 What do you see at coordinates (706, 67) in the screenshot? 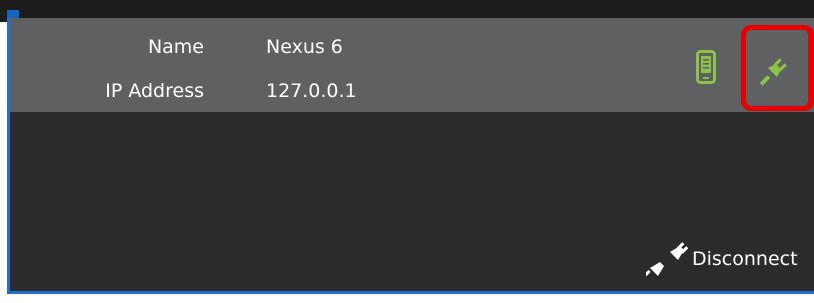
I see `phone-icon` at bounding box center [706, 67].